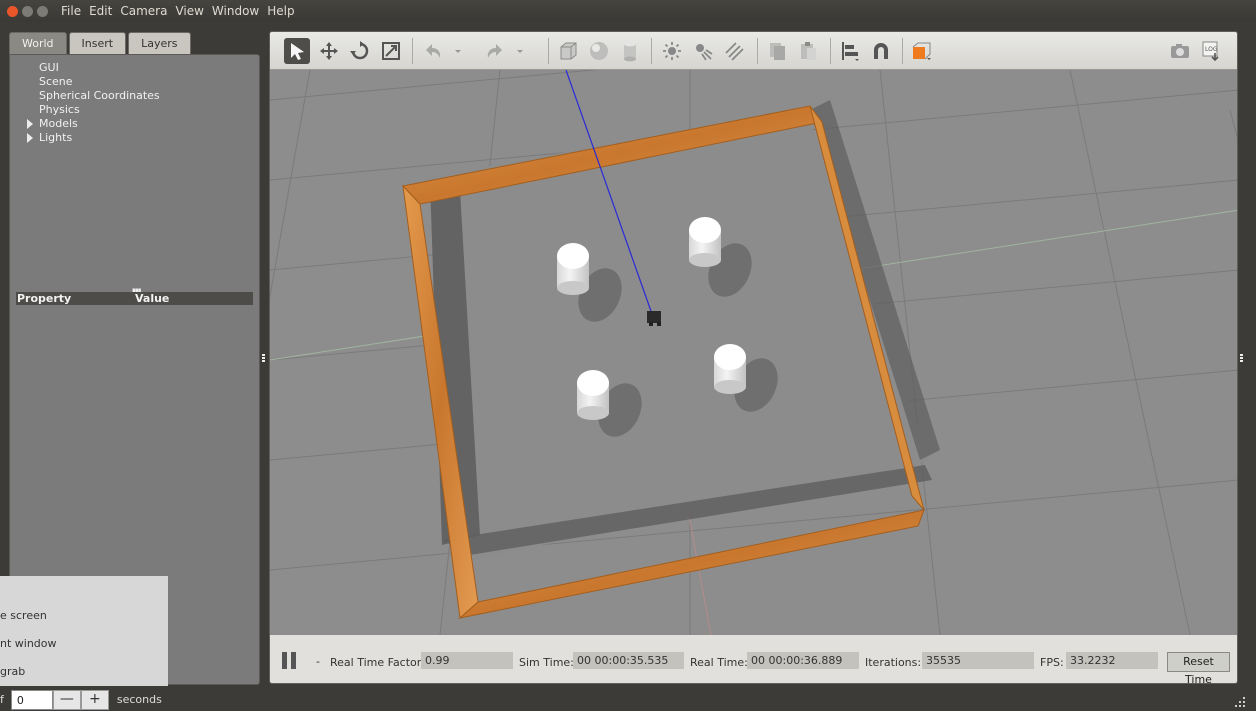  I want to click on undo-dropdown-icon, so click(458, 51).